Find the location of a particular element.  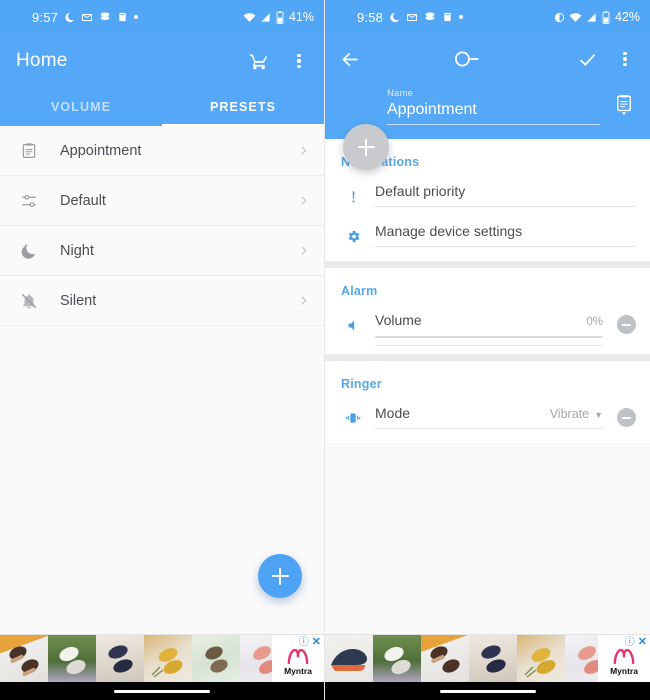

status-bar-right: 41% is located at coordinates (278, 17).